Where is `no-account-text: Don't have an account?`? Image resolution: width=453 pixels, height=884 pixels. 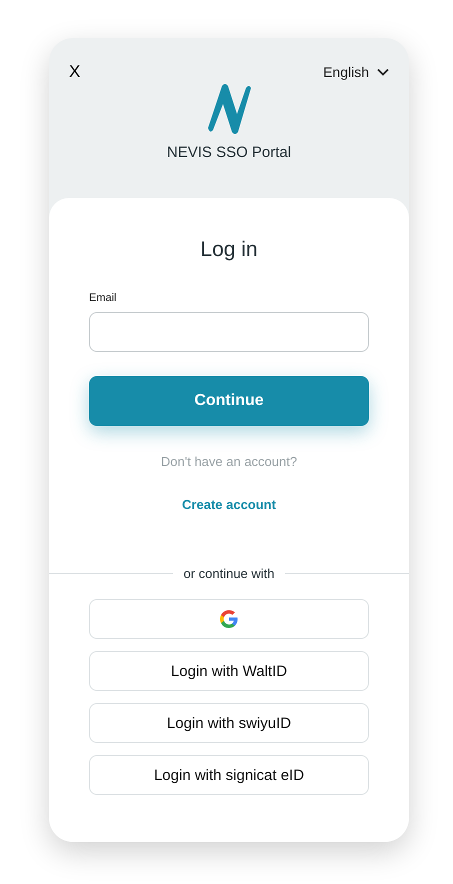
no-account-text: Don't have an account? is located at coordinates (229, 461).